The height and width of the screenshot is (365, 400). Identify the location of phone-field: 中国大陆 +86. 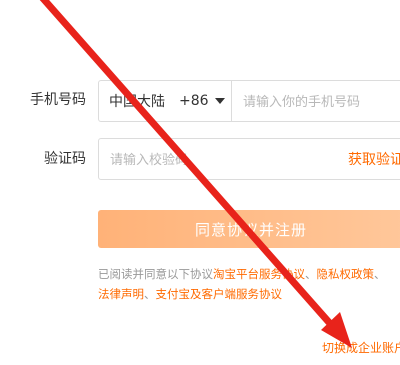
(249, 101).